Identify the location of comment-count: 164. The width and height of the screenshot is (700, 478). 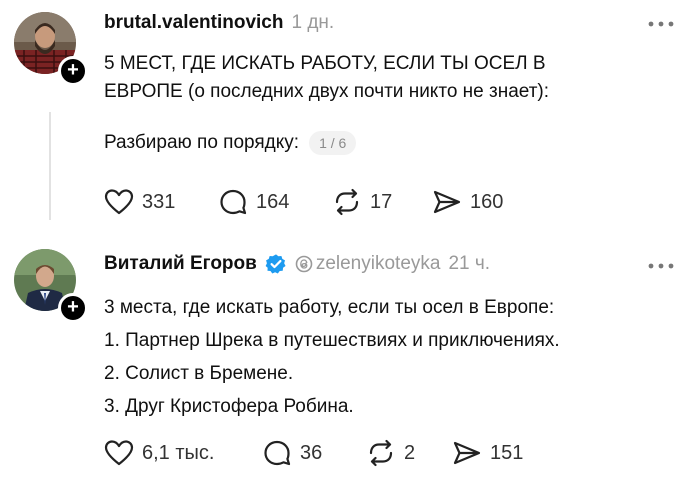
(273, 201).